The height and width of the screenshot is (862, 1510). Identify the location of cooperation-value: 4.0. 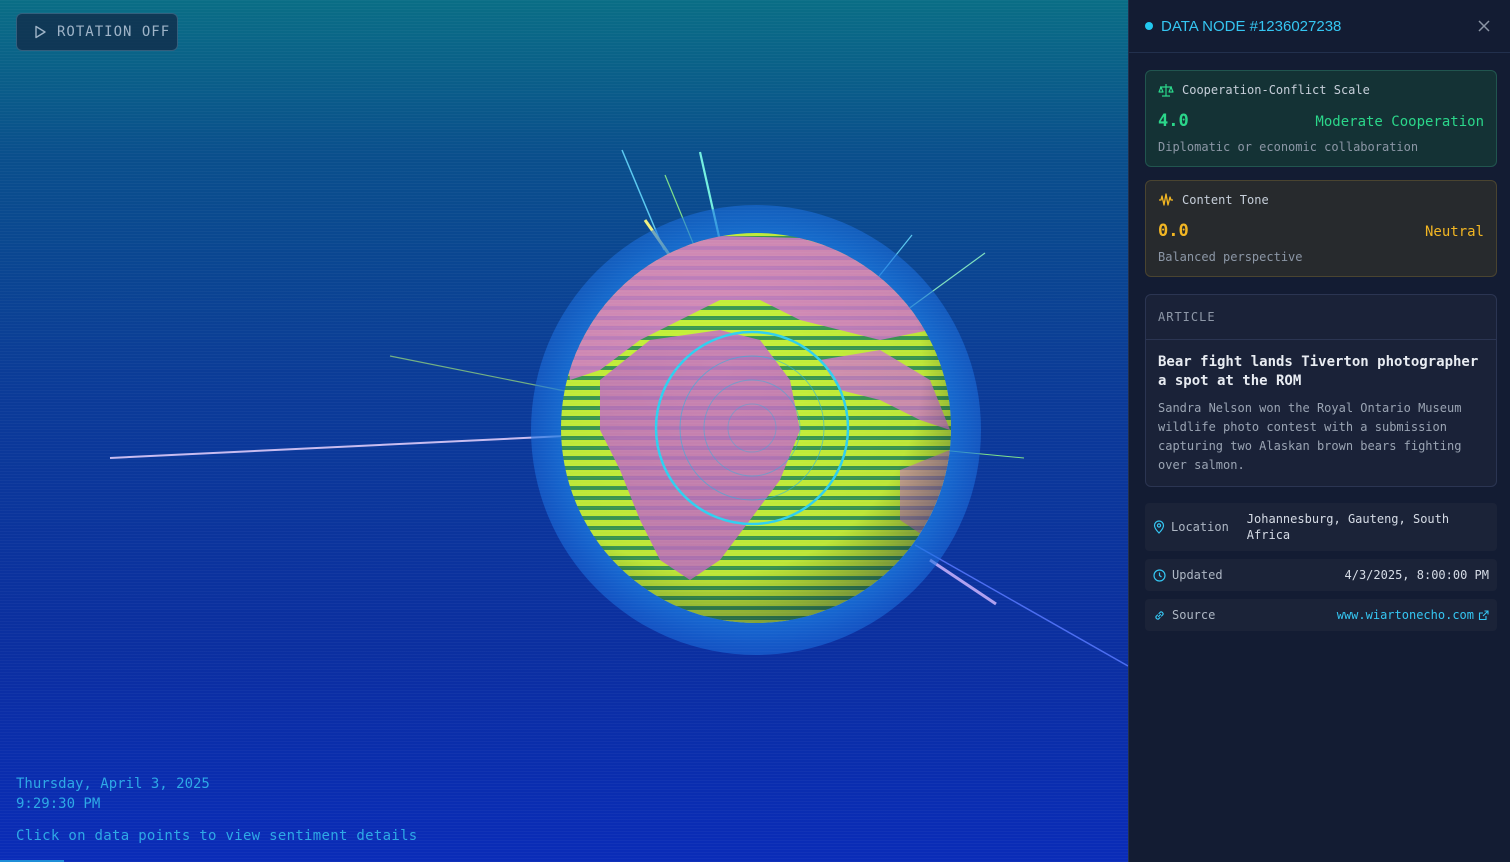
(1173, 121).